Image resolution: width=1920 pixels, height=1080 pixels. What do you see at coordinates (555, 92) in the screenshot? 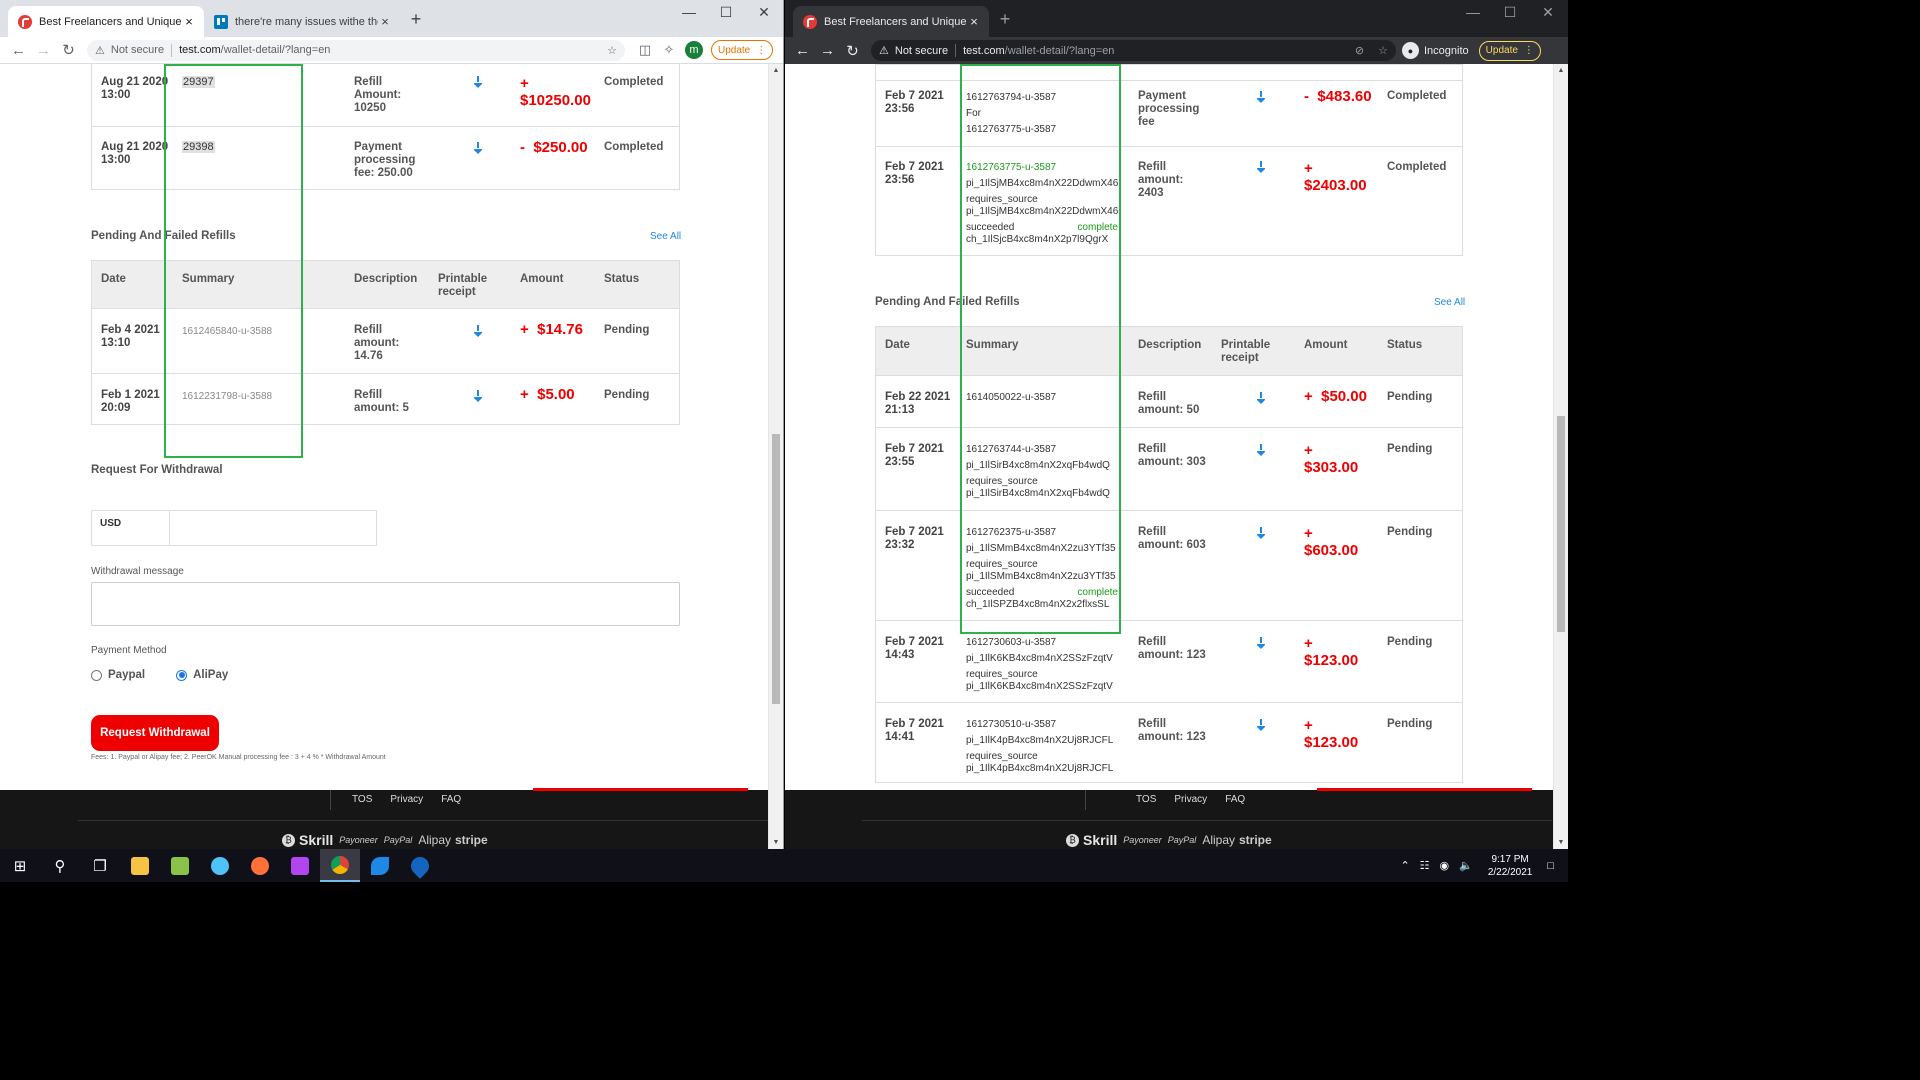
I see `amount-cell: + $10250.00` at bounding box center [555, 92].